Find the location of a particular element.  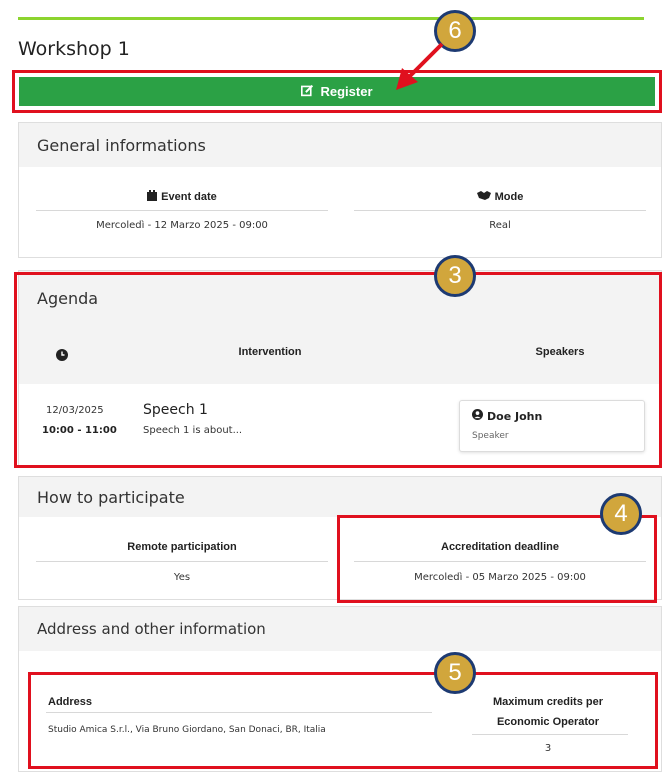

register-button: Register is located at coordinates (337, 91).